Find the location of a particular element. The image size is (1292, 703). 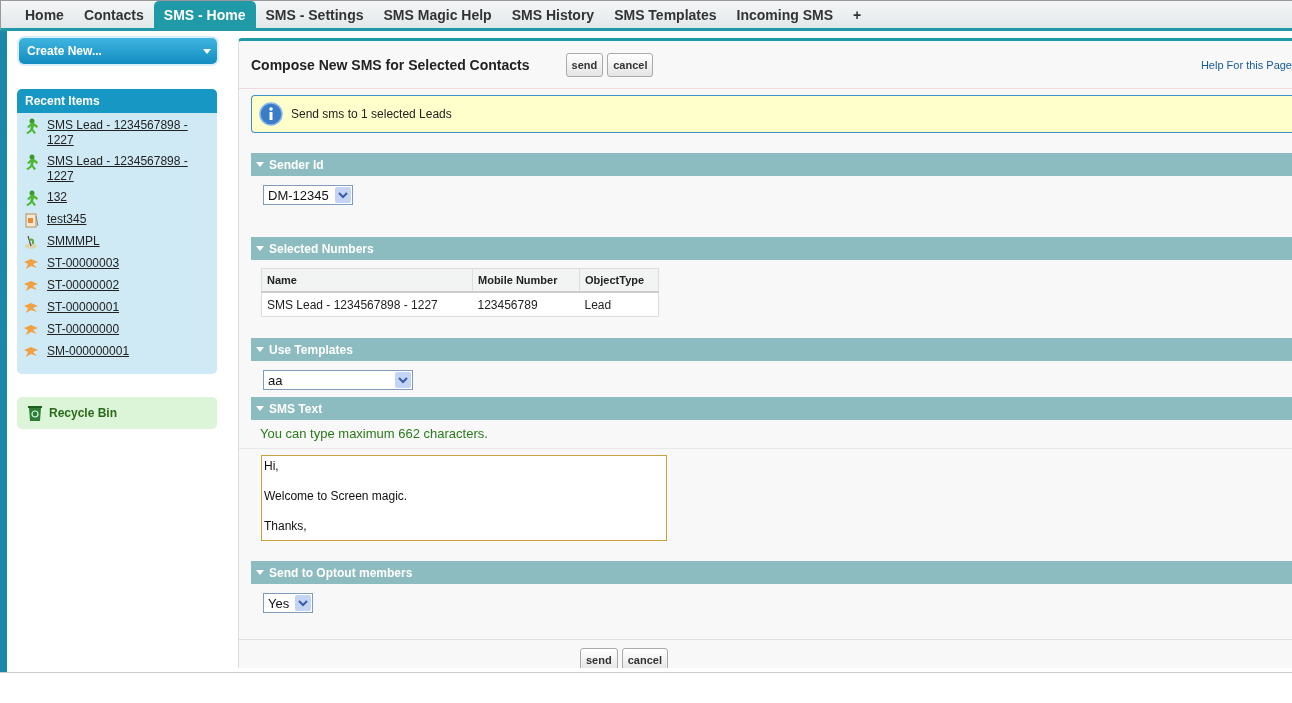

column-header: Mobile Number is located at coordinates (526, 280).